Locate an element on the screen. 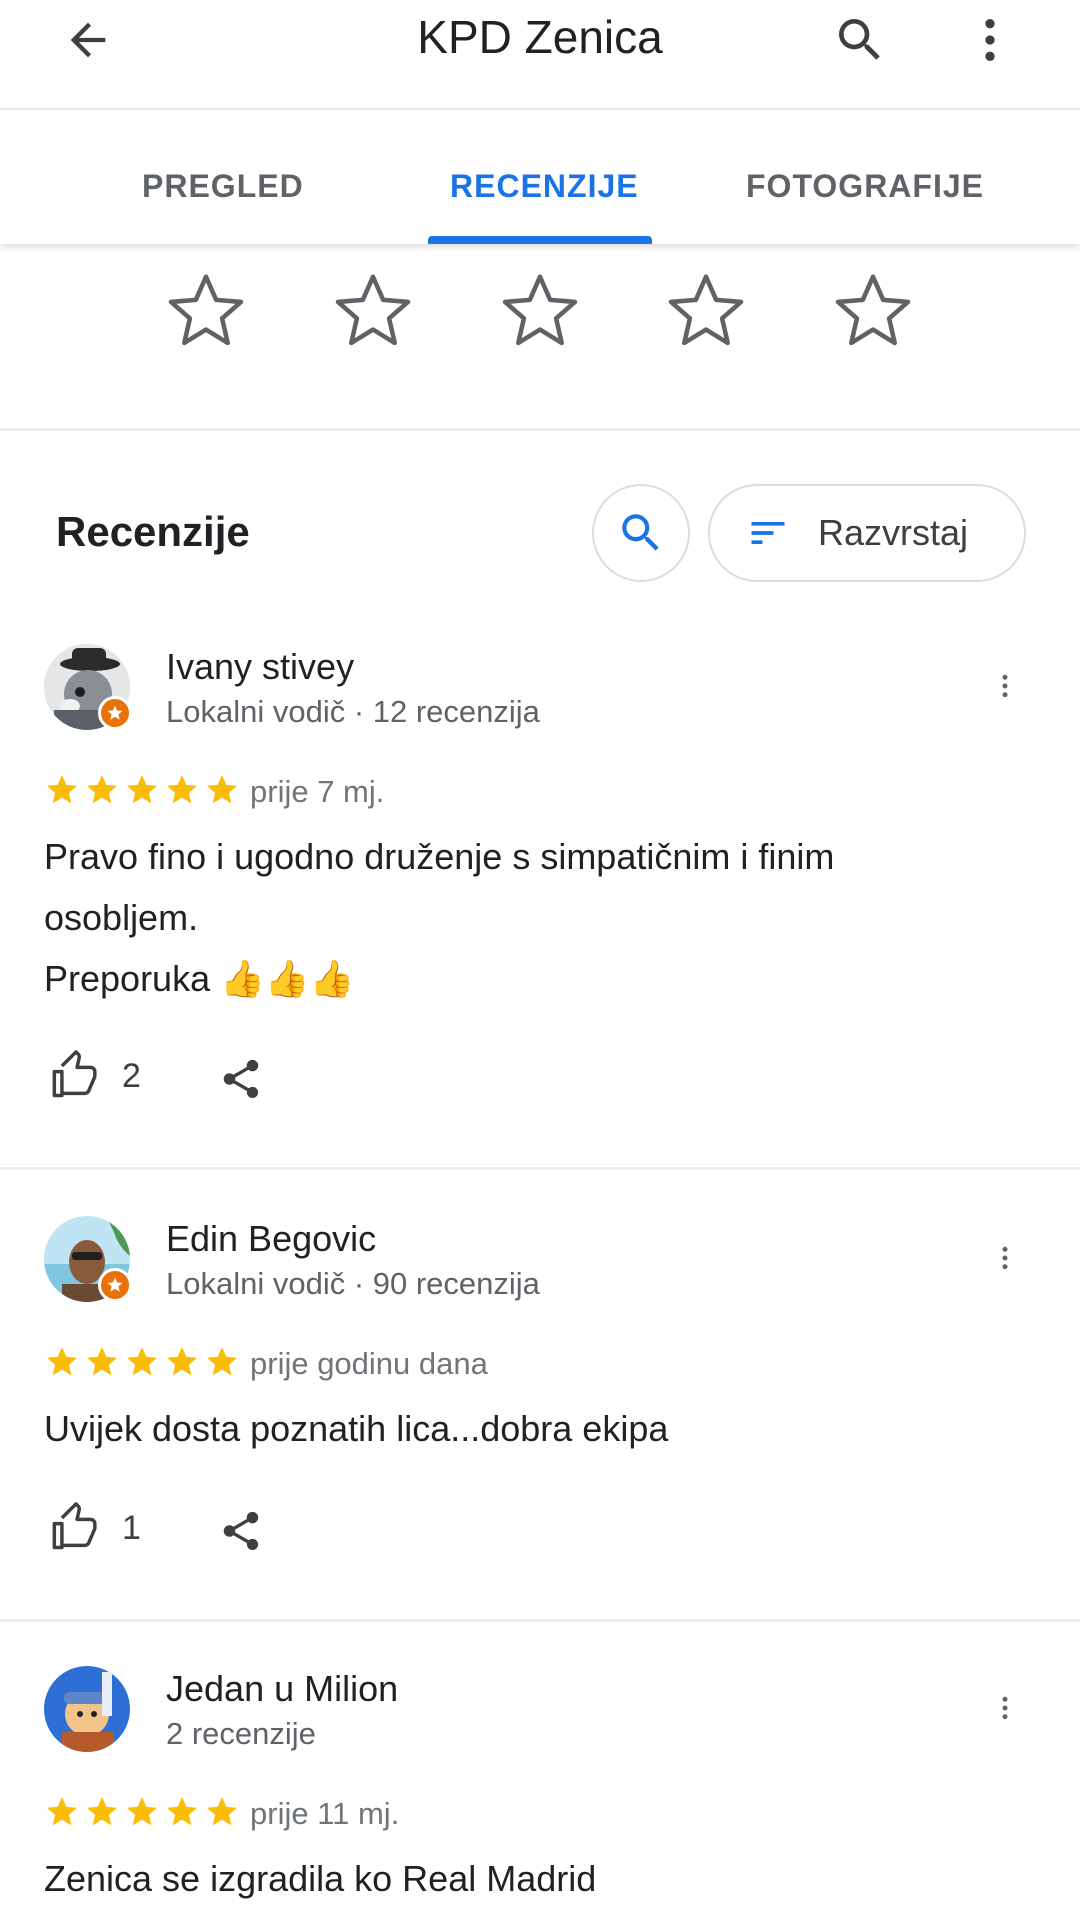 This screenshot has width=1080, height=1917. rate-stars-row is located at coordinates (540, 337).